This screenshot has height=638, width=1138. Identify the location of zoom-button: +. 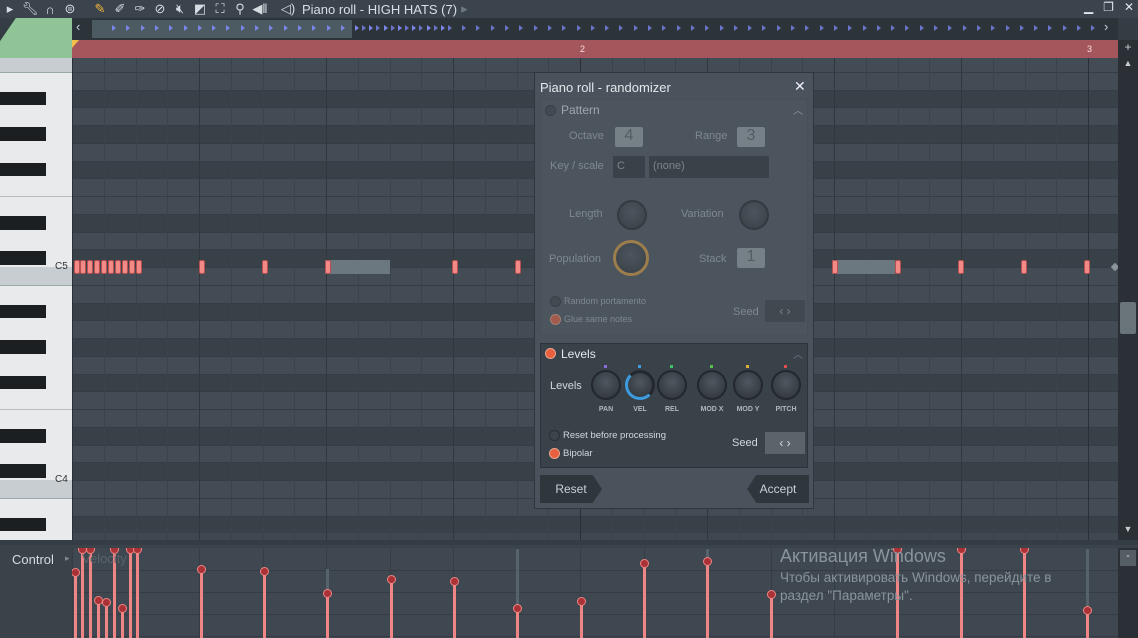
(1128, 49).